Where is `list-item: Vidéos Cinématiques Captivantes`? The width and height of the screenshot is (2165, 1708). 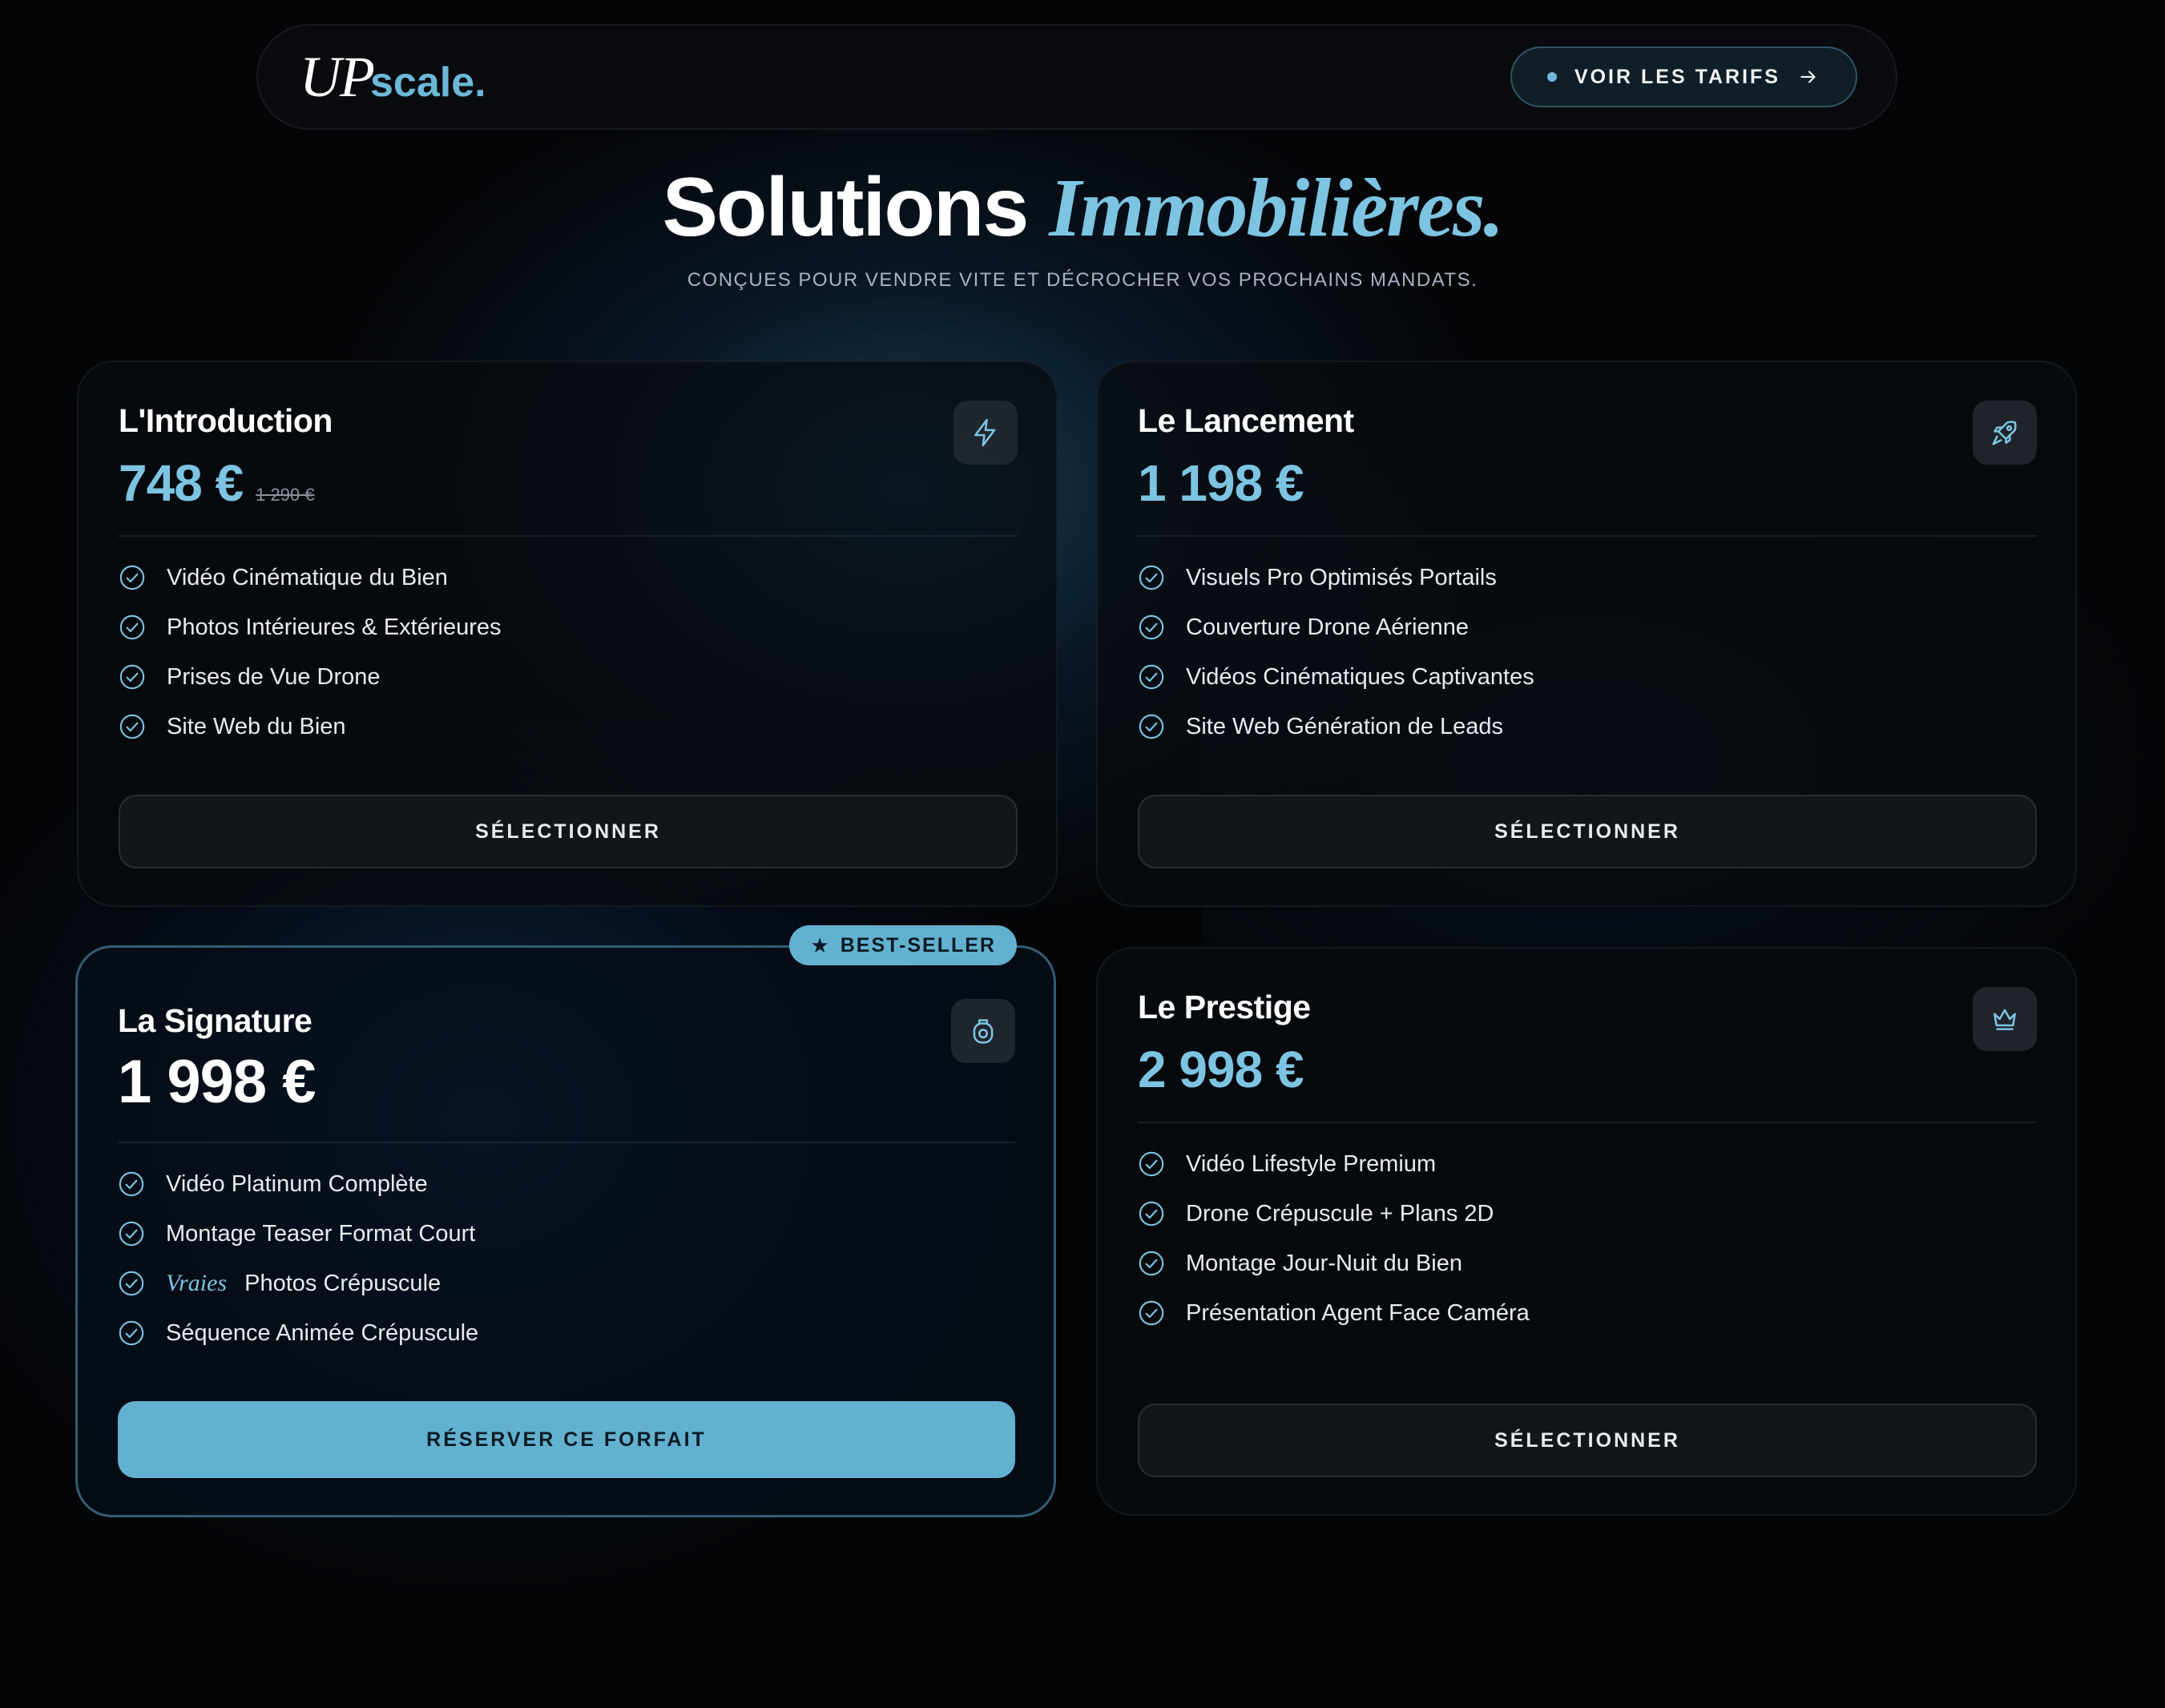 list-item: Vidéos Cinématiques Captivantes is located at coordinates (1336, 677).